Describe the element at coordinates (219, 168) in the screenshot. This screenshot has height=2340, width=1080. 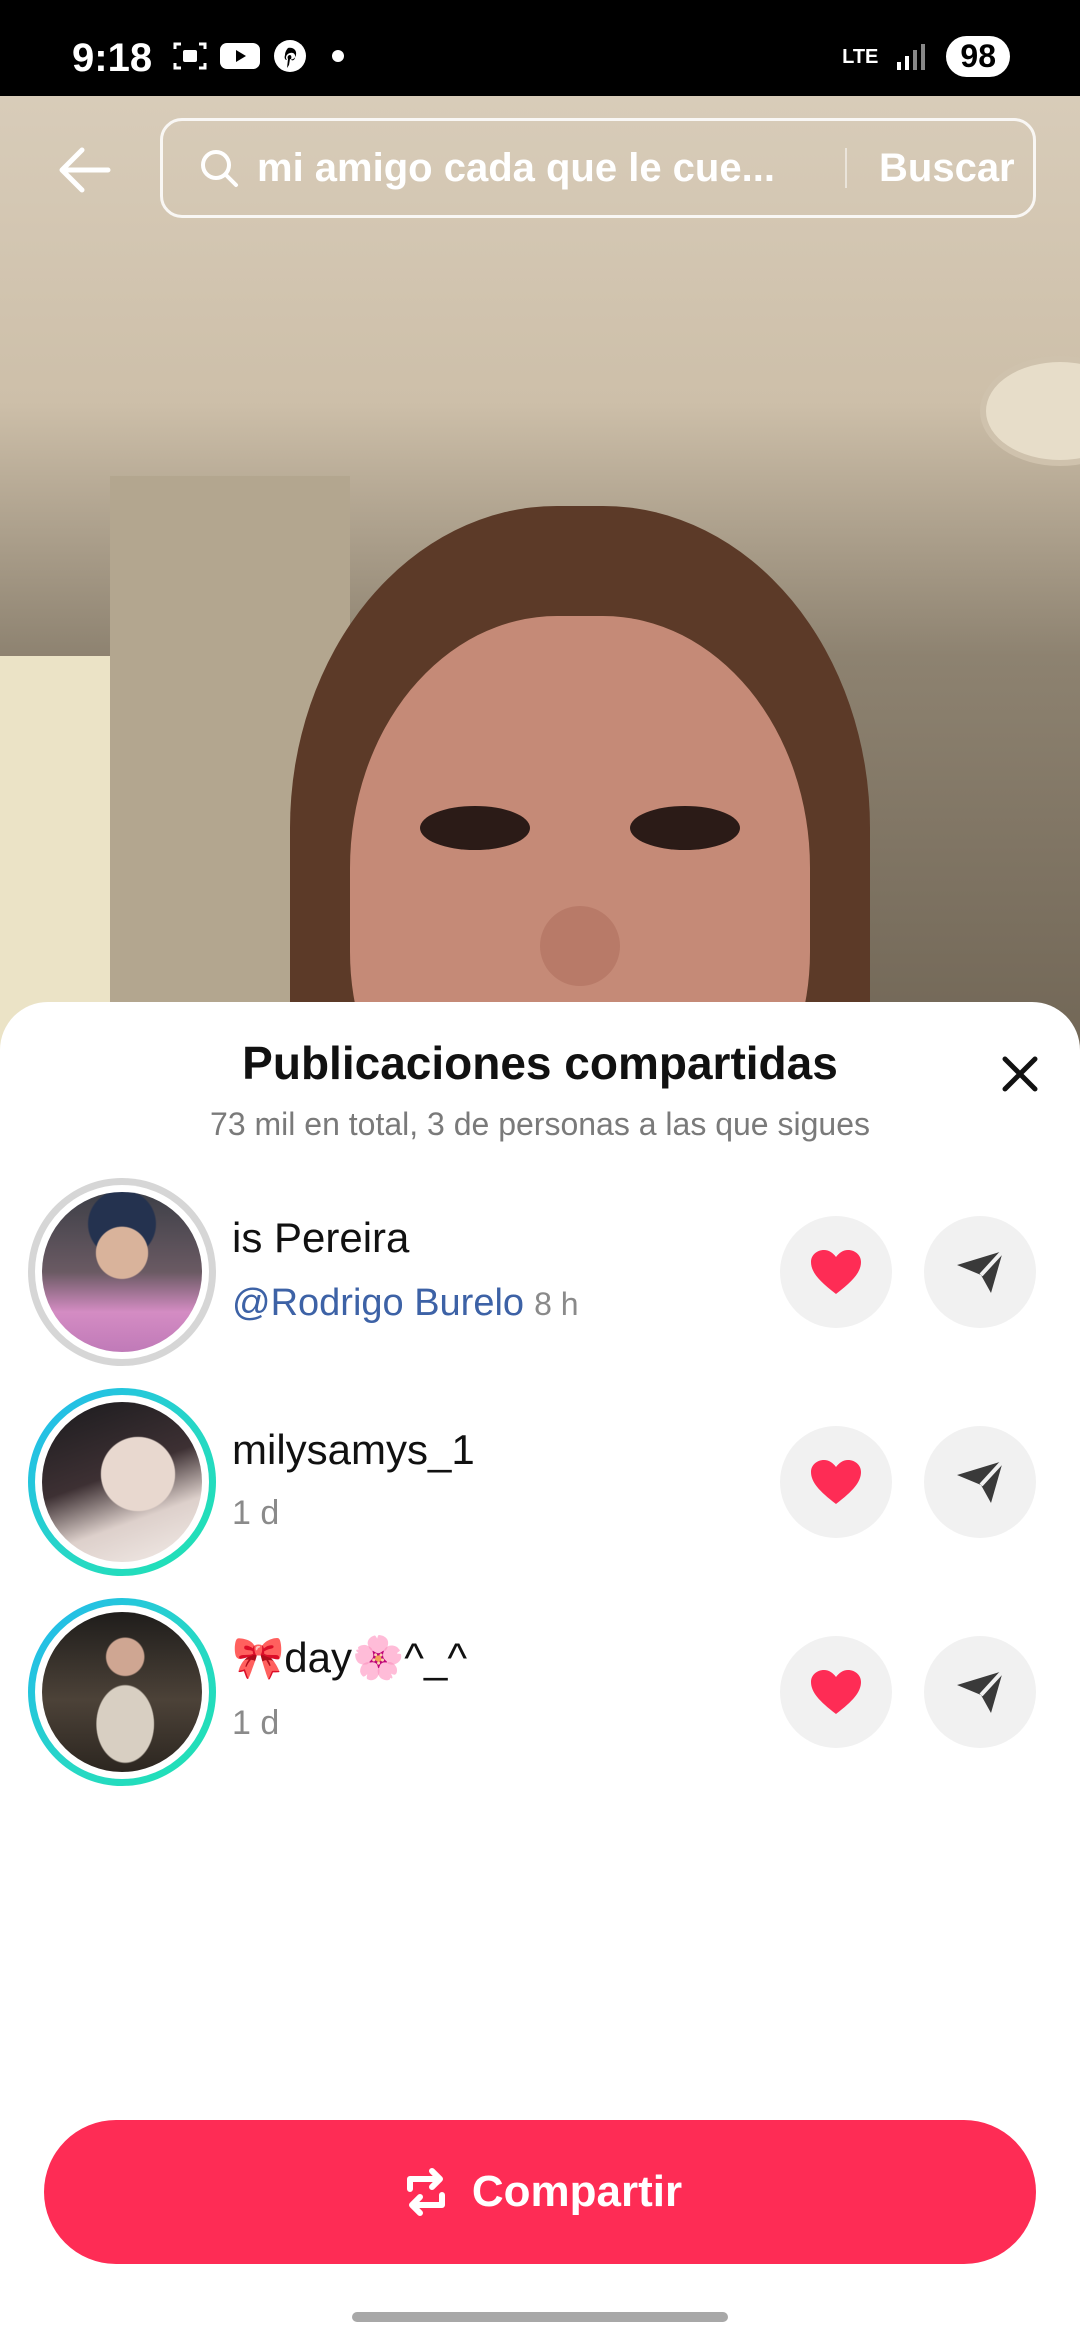
I see `search-icon` at that location.